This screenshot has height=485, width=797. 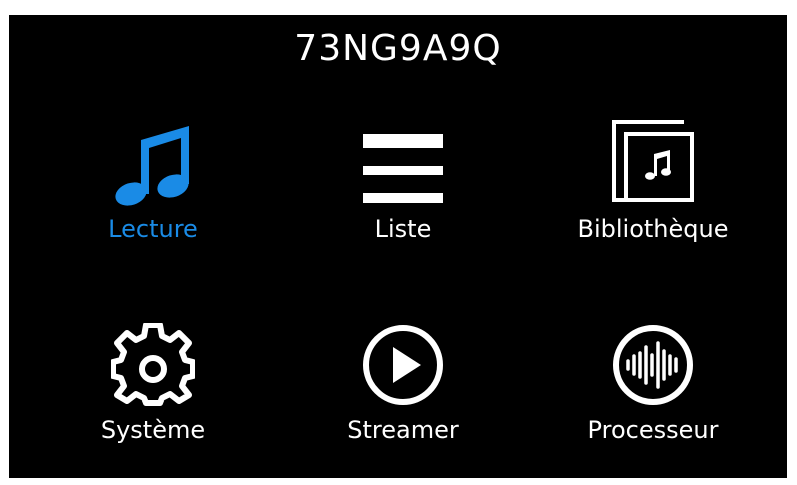 I want to click on menu-item-lecture: Lecture, so click(x=153, y=195).